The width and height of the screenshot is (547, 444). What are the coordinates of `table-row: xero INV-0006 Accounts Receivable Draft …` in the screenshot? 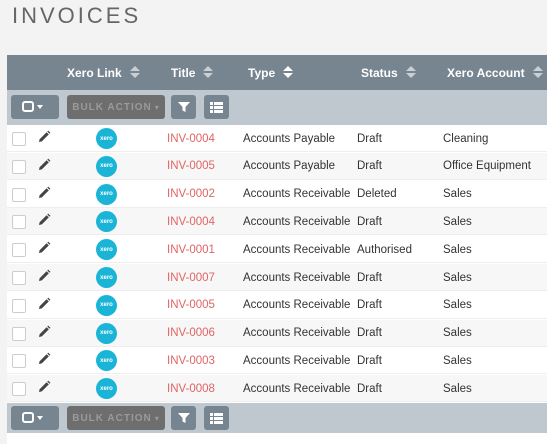 It's located at (277, 333).